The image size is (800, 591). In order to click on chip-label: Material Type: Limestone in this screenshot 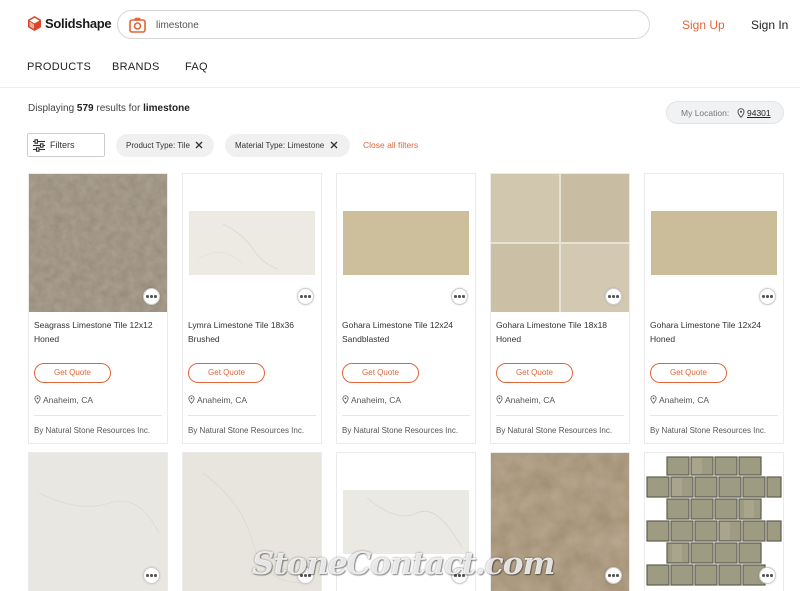, I will do `click(280, 145)`.